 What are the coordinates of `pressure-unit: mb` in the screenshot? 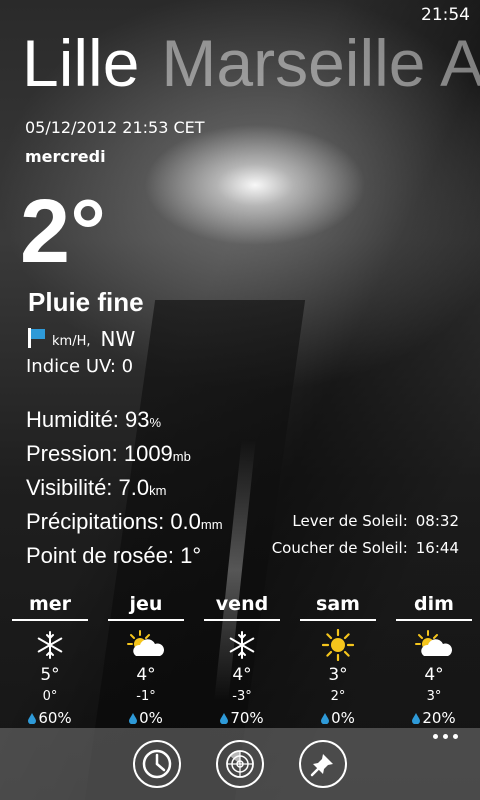 It's located at (181, 456).